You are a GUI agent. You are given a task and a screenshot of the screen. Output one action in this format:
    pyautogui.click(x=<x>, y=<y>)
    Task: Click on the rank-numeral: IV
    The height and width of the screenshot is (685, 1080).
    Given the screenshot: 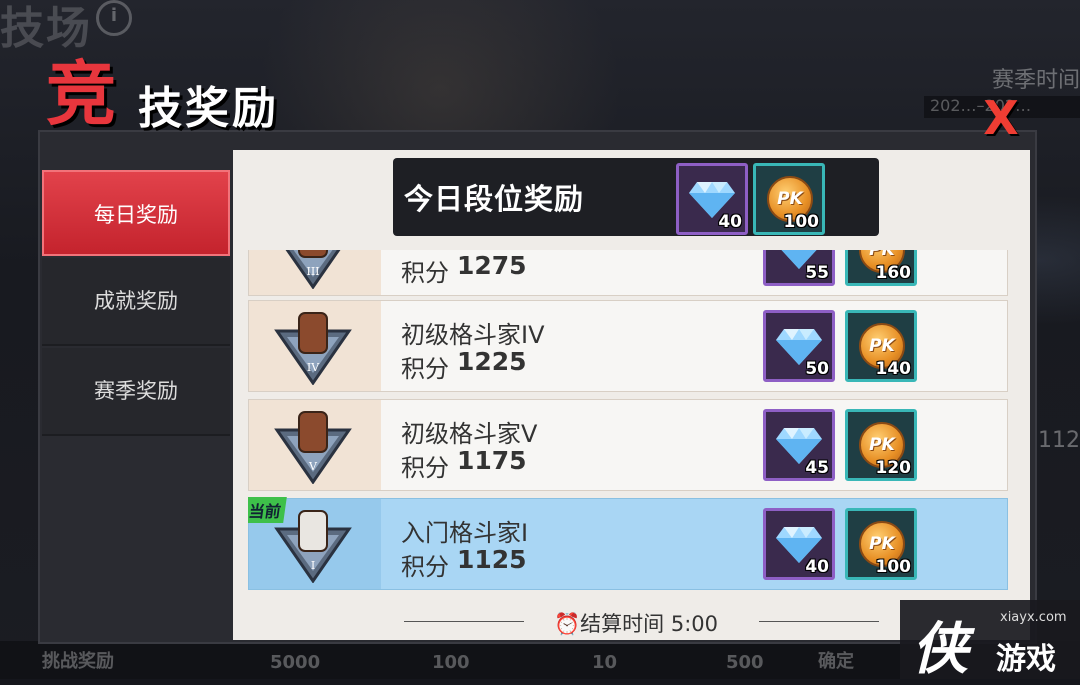 What is the action you would take?
    pyautogui.click(x=313, y=367)
    